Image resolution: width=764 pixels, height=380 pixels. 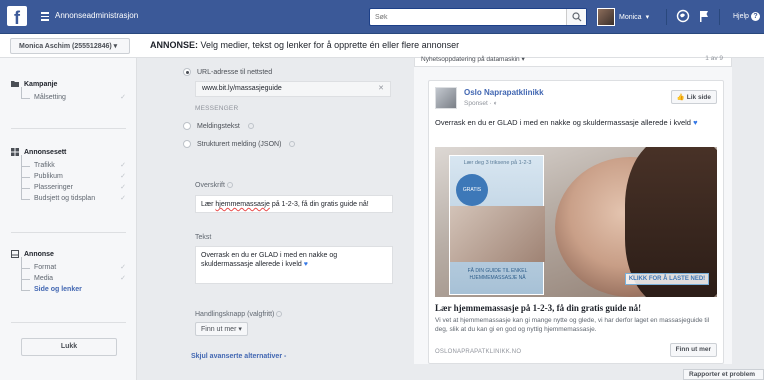 I want to click on preview-pager: 1 av 9, so click(x=714, y=58).